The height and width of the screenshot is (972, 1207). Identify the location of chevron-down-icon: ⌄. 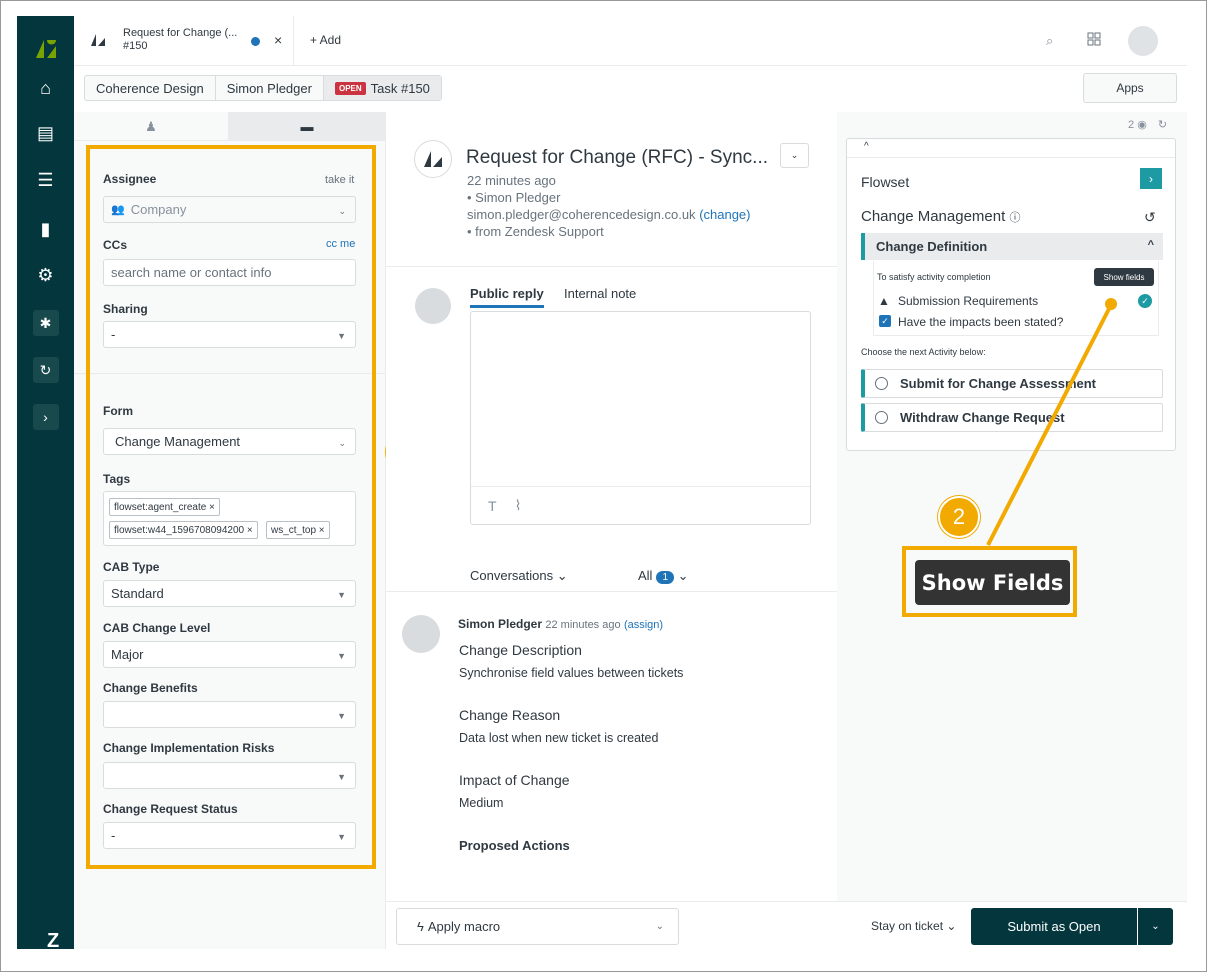
(659, 926).